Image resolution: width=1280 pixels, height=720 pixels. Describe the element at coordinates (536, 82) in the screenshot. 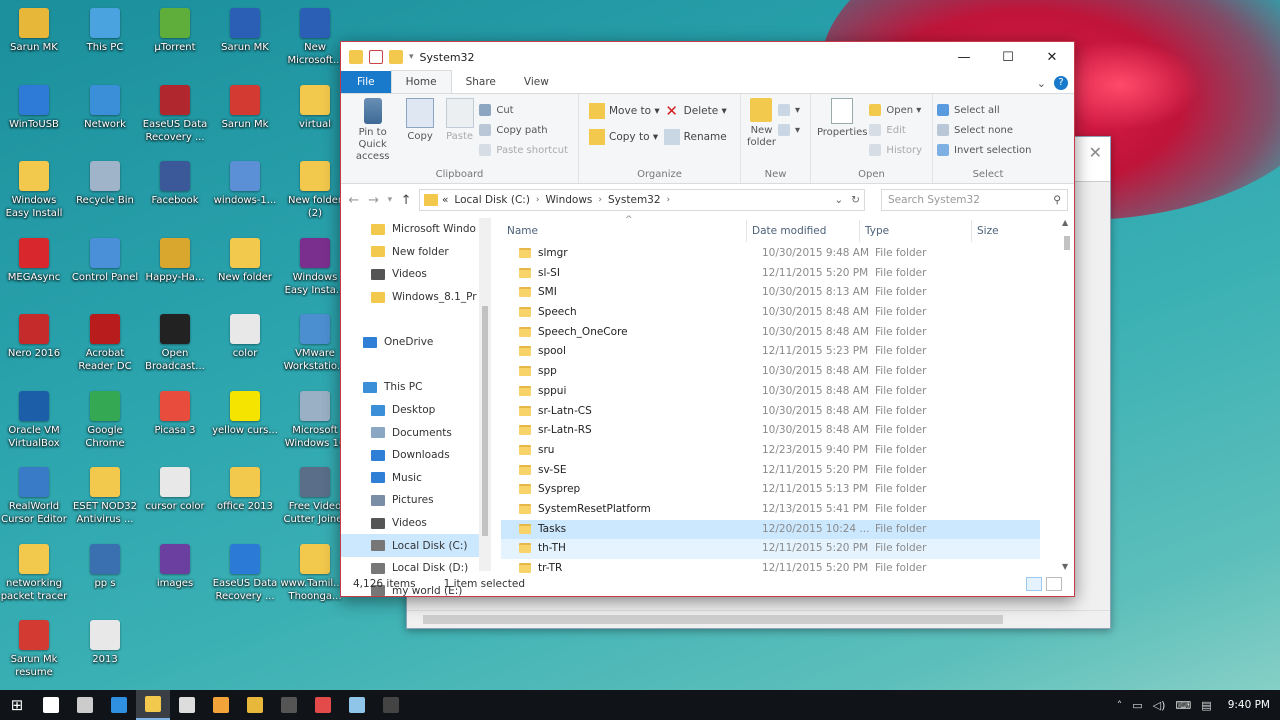

I see `tab-view: View` at that location.